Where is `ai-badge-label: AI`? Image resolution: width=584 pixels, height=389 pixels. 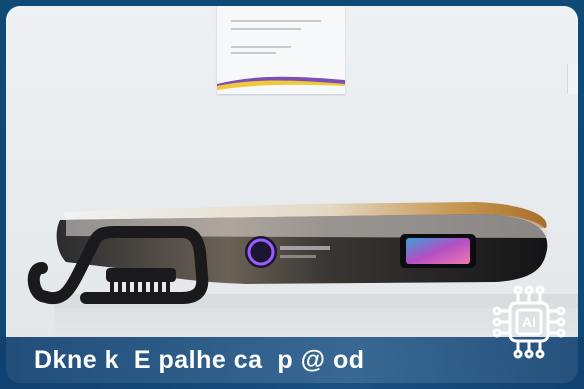 ai-badge-label: AI is located at coordinates (529, 322).